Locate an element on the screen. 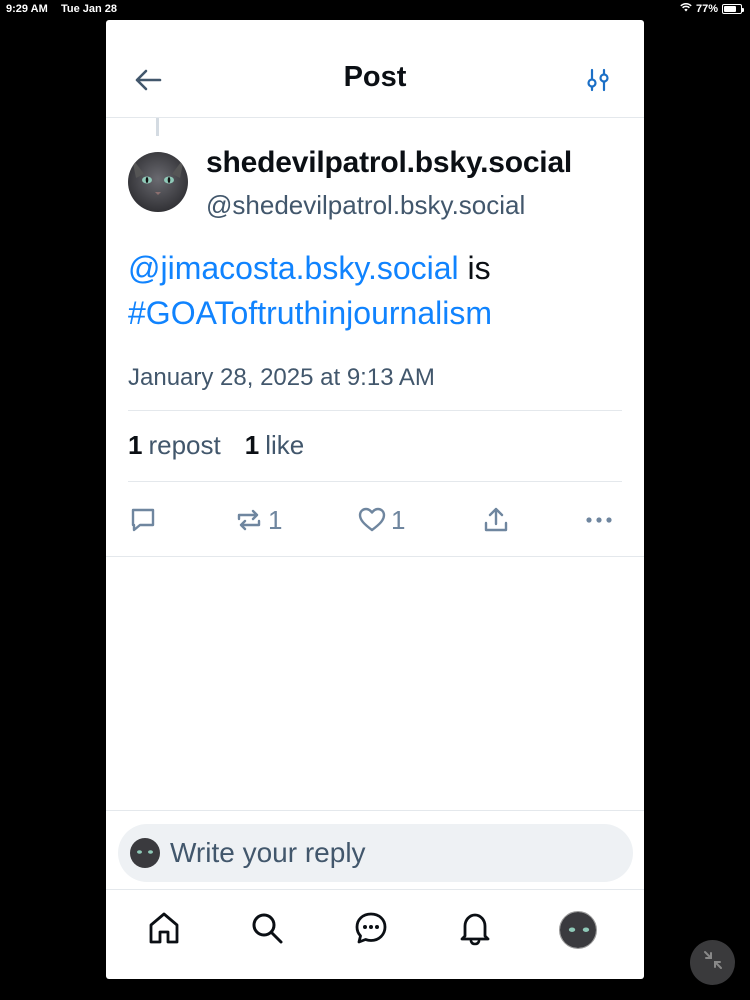  battery-percent: 77% is located at coordinates (706, 8).